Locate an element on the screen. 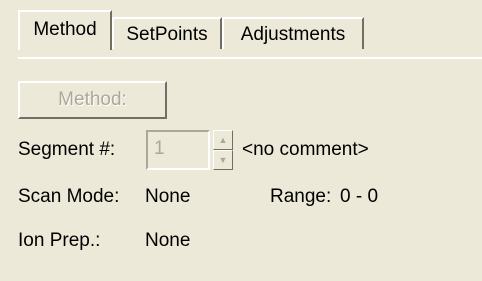  tab-adjustments: Adjustments is located at coordinates (293, 33).